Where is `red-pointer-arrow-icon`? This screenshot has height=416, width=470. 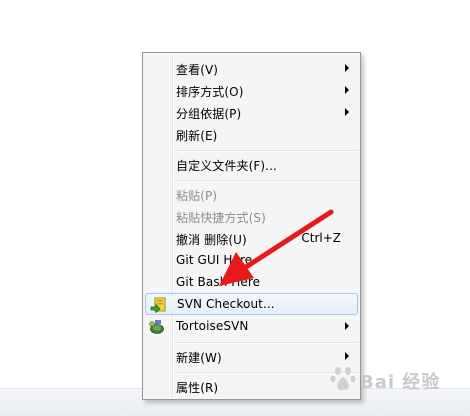
red-pointer-arrow-icon is located at coordinates (276, 247).